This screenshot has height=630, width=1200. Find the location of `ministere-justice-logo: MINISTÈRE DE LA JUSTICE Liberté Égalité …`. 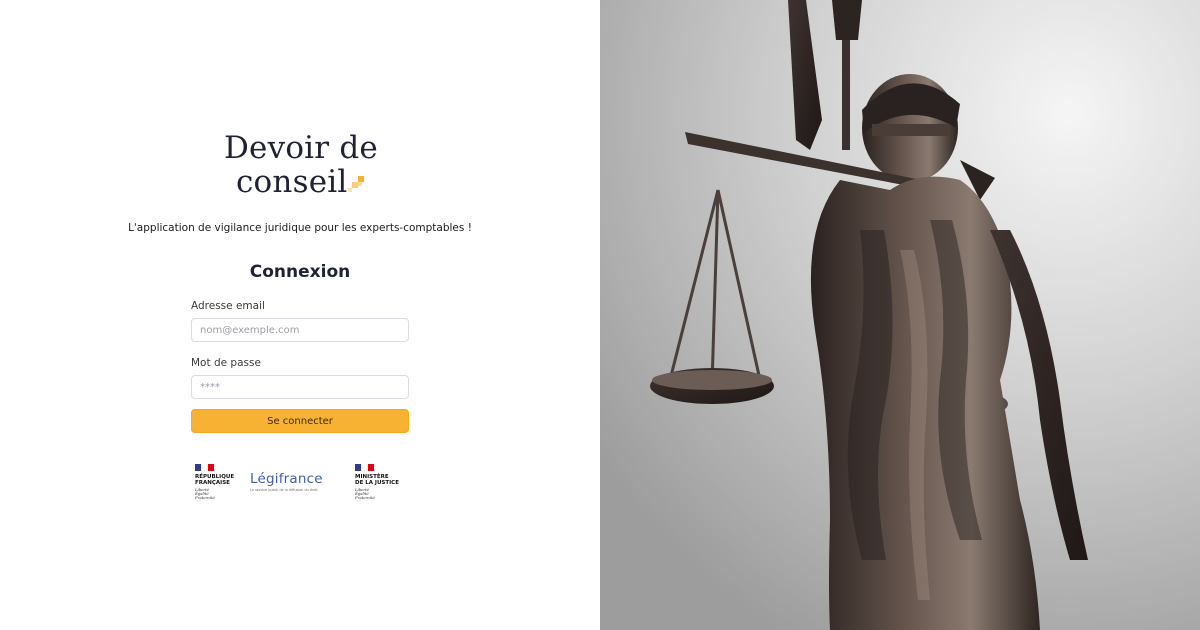

ministere-justice-logo: MINISTÈRE DE LA JUSTICE Liberté Égalité … is located at coordinates (377, 482).